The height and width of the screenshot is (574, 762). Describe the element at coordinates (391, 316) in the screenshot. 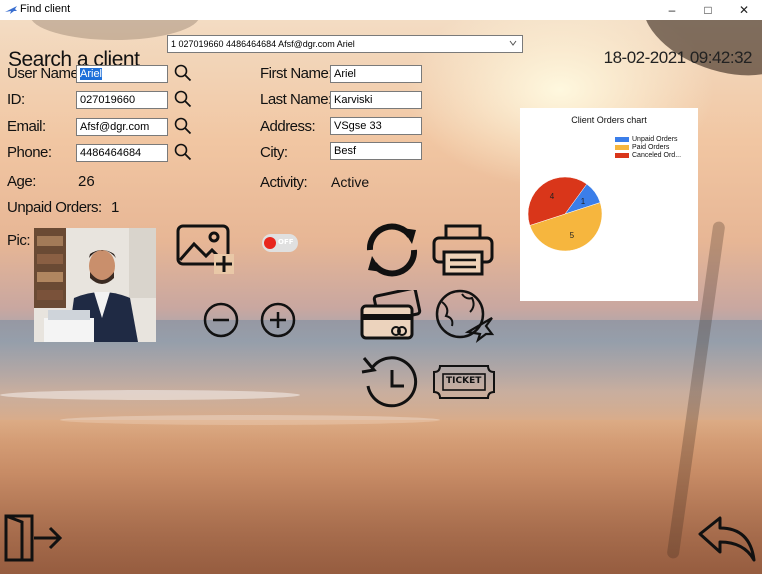

I see `credit-card-icon` at that location.